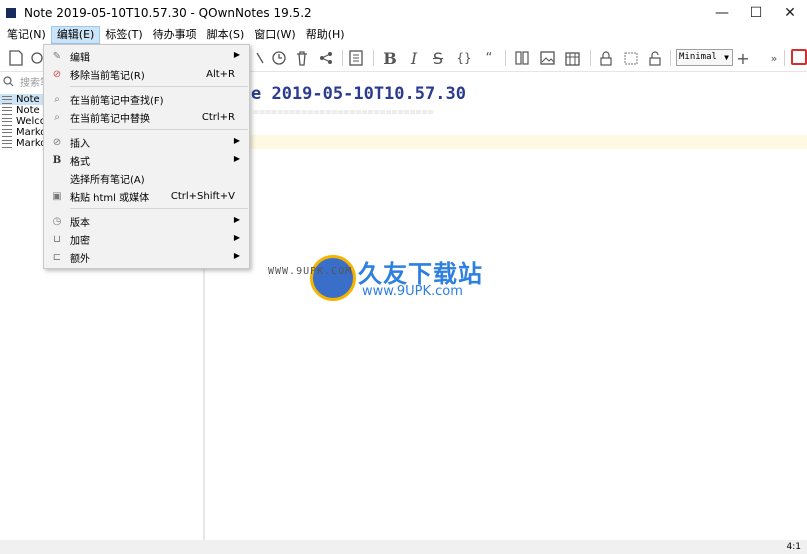 The image size is (807, 554). I want to click on menu-item-label: 粘贴 html 或媒体, so click(110, 198).